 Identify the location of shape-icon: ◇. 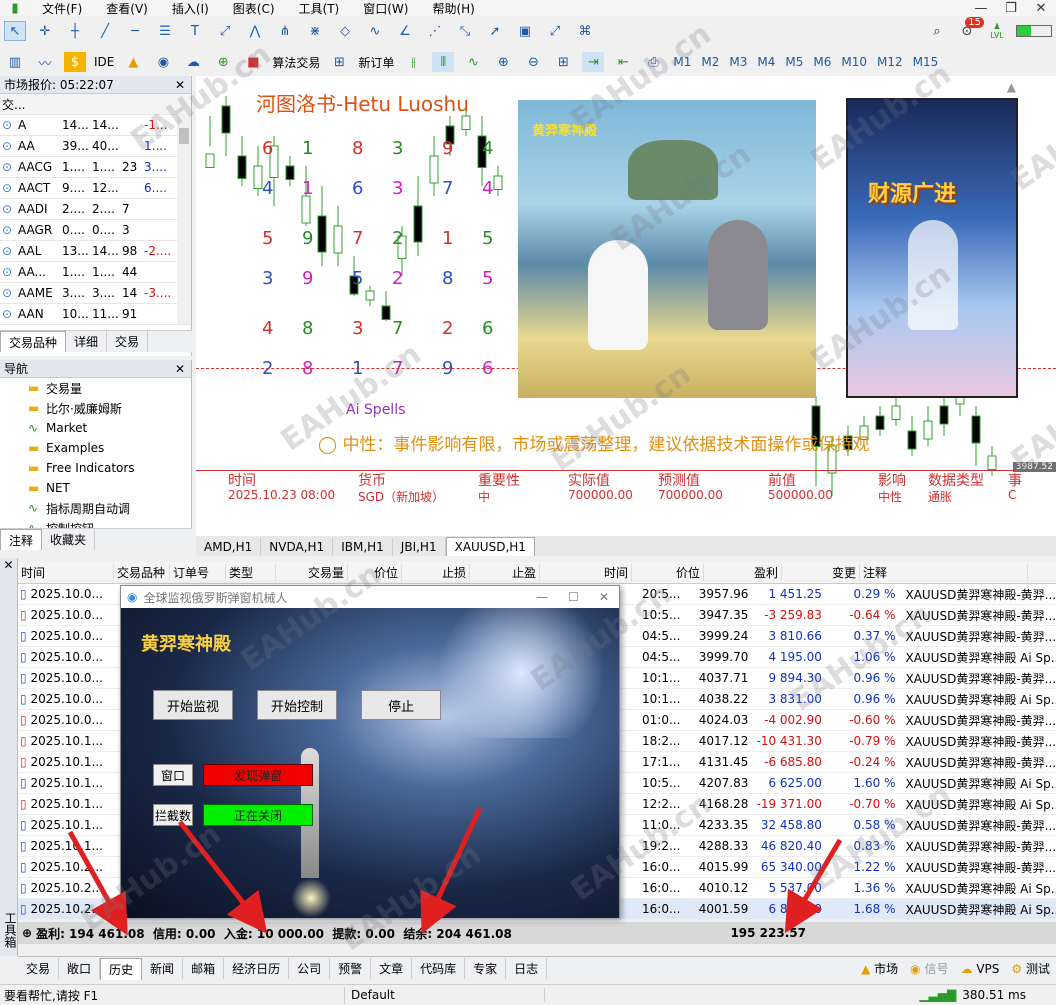
(345, 31).